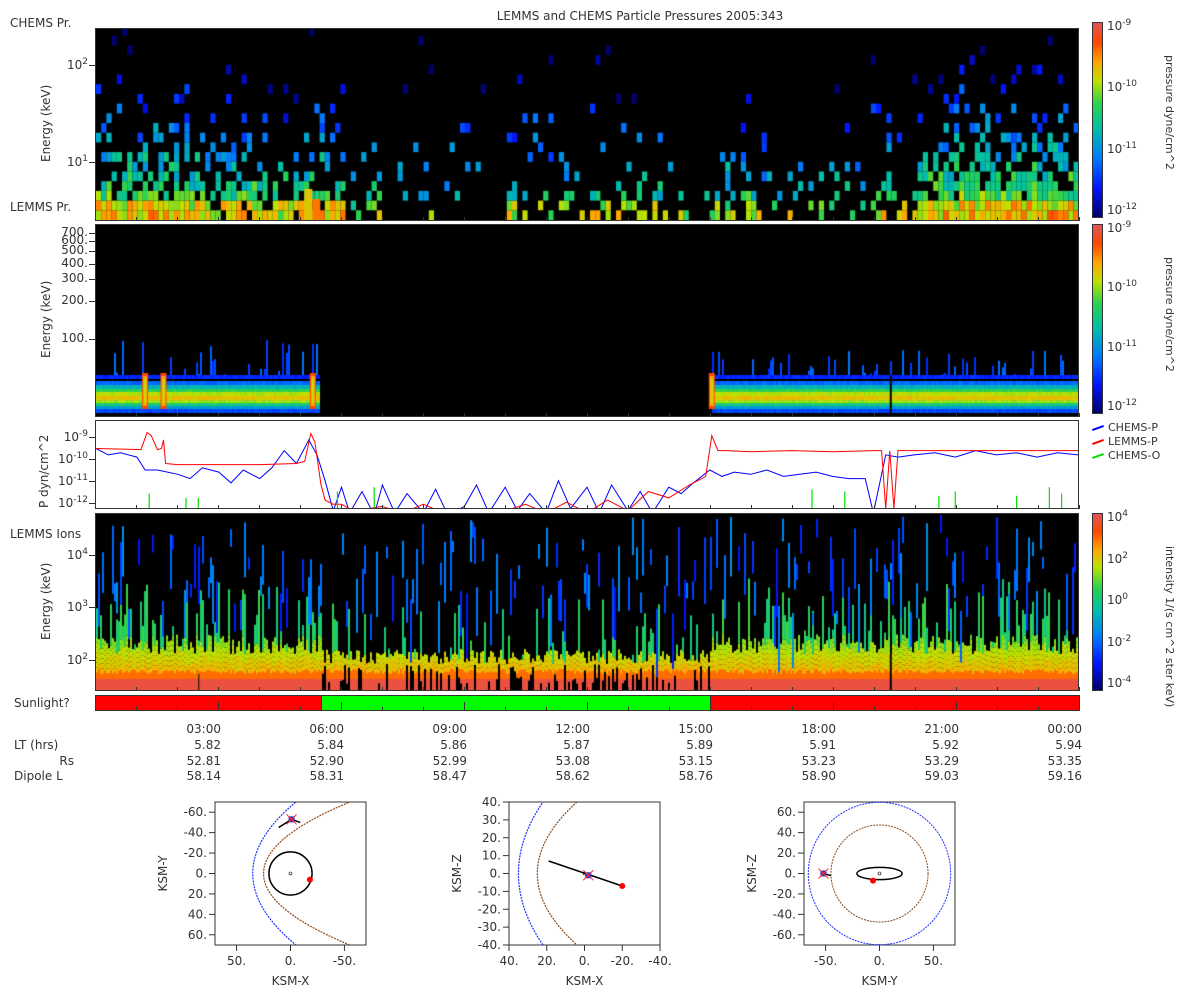  I want to click on legend-label: LEMMS-P, so click(1133, 441).